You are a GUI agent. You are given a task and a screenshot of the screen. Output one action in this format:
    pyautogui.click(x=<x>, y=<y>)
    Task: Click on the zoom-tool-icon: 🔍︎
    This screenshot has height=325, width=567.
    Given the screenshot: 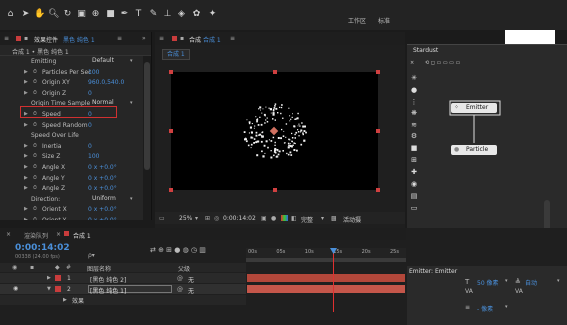 What is the action you would take?
    pyautogui.click(x=53, y=14)
    